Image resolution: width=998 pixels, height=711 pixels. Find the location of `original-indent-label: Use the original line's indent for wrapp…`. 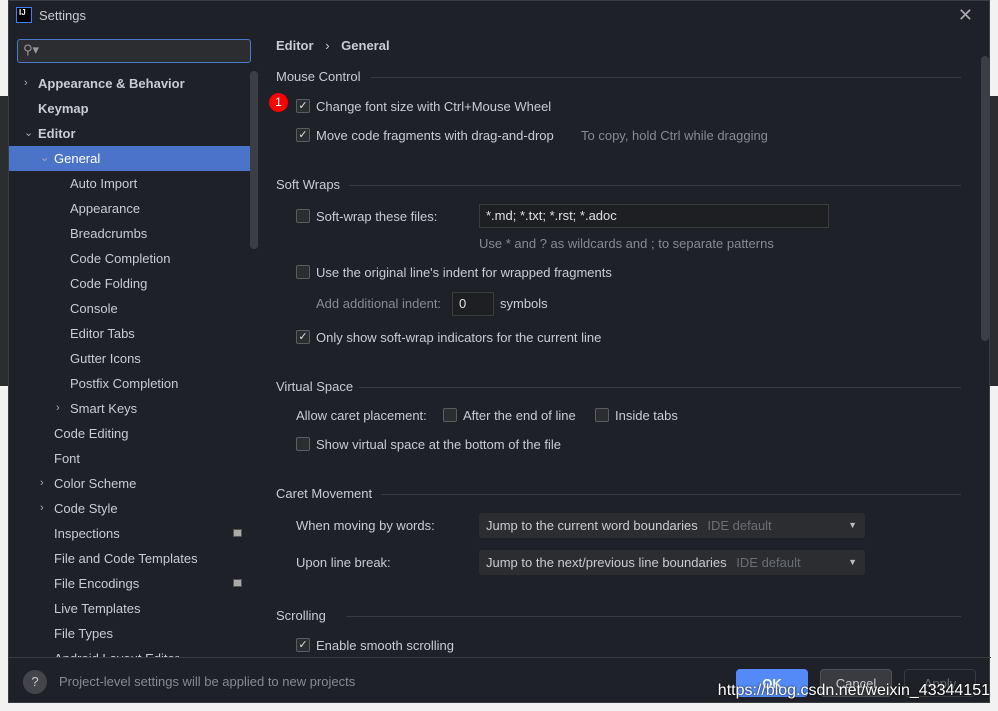

original-indent-label: Use the original line's indent for wrapp… is located at coordinates (464, 272).